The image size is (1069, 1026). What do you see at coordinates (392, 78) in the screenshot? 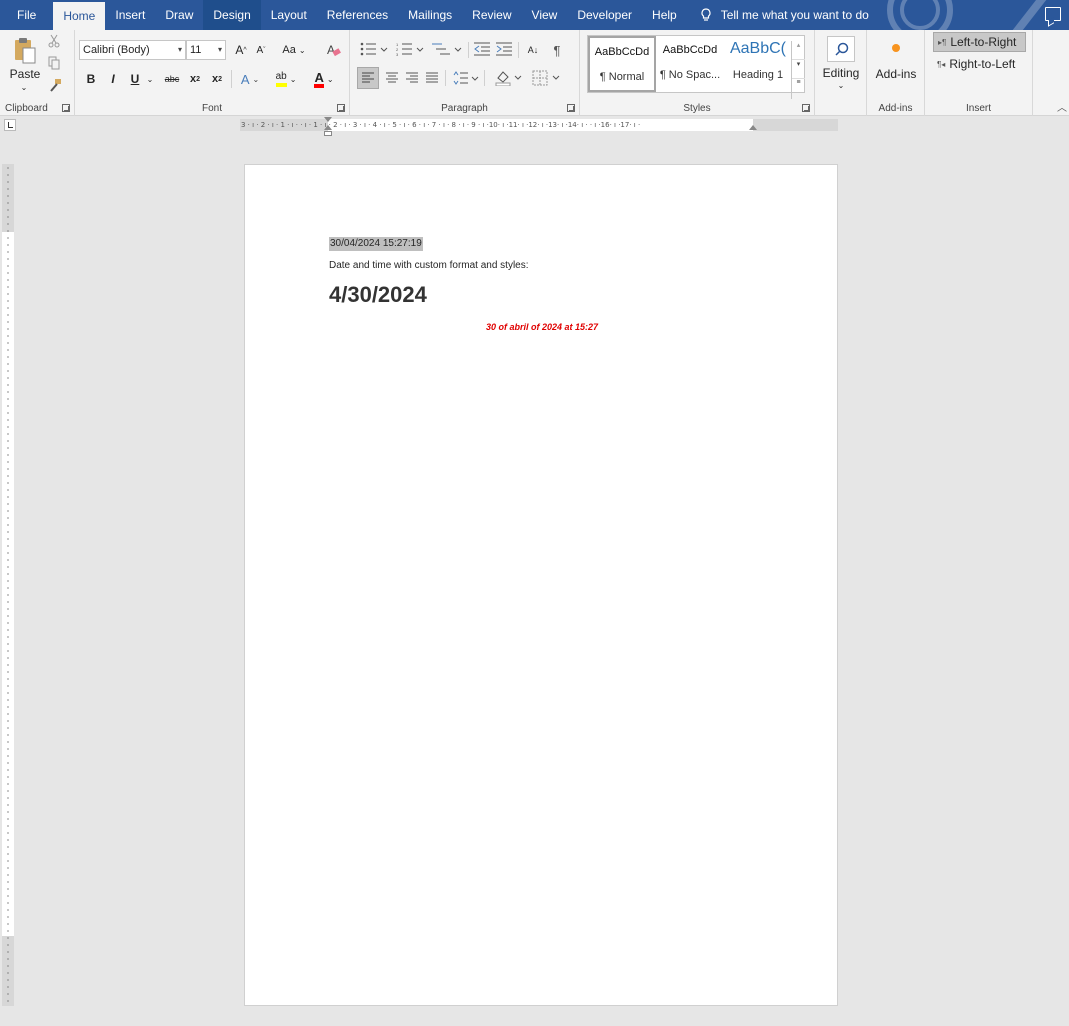
I see `align-center-icon` at bounding box center [392, 78].